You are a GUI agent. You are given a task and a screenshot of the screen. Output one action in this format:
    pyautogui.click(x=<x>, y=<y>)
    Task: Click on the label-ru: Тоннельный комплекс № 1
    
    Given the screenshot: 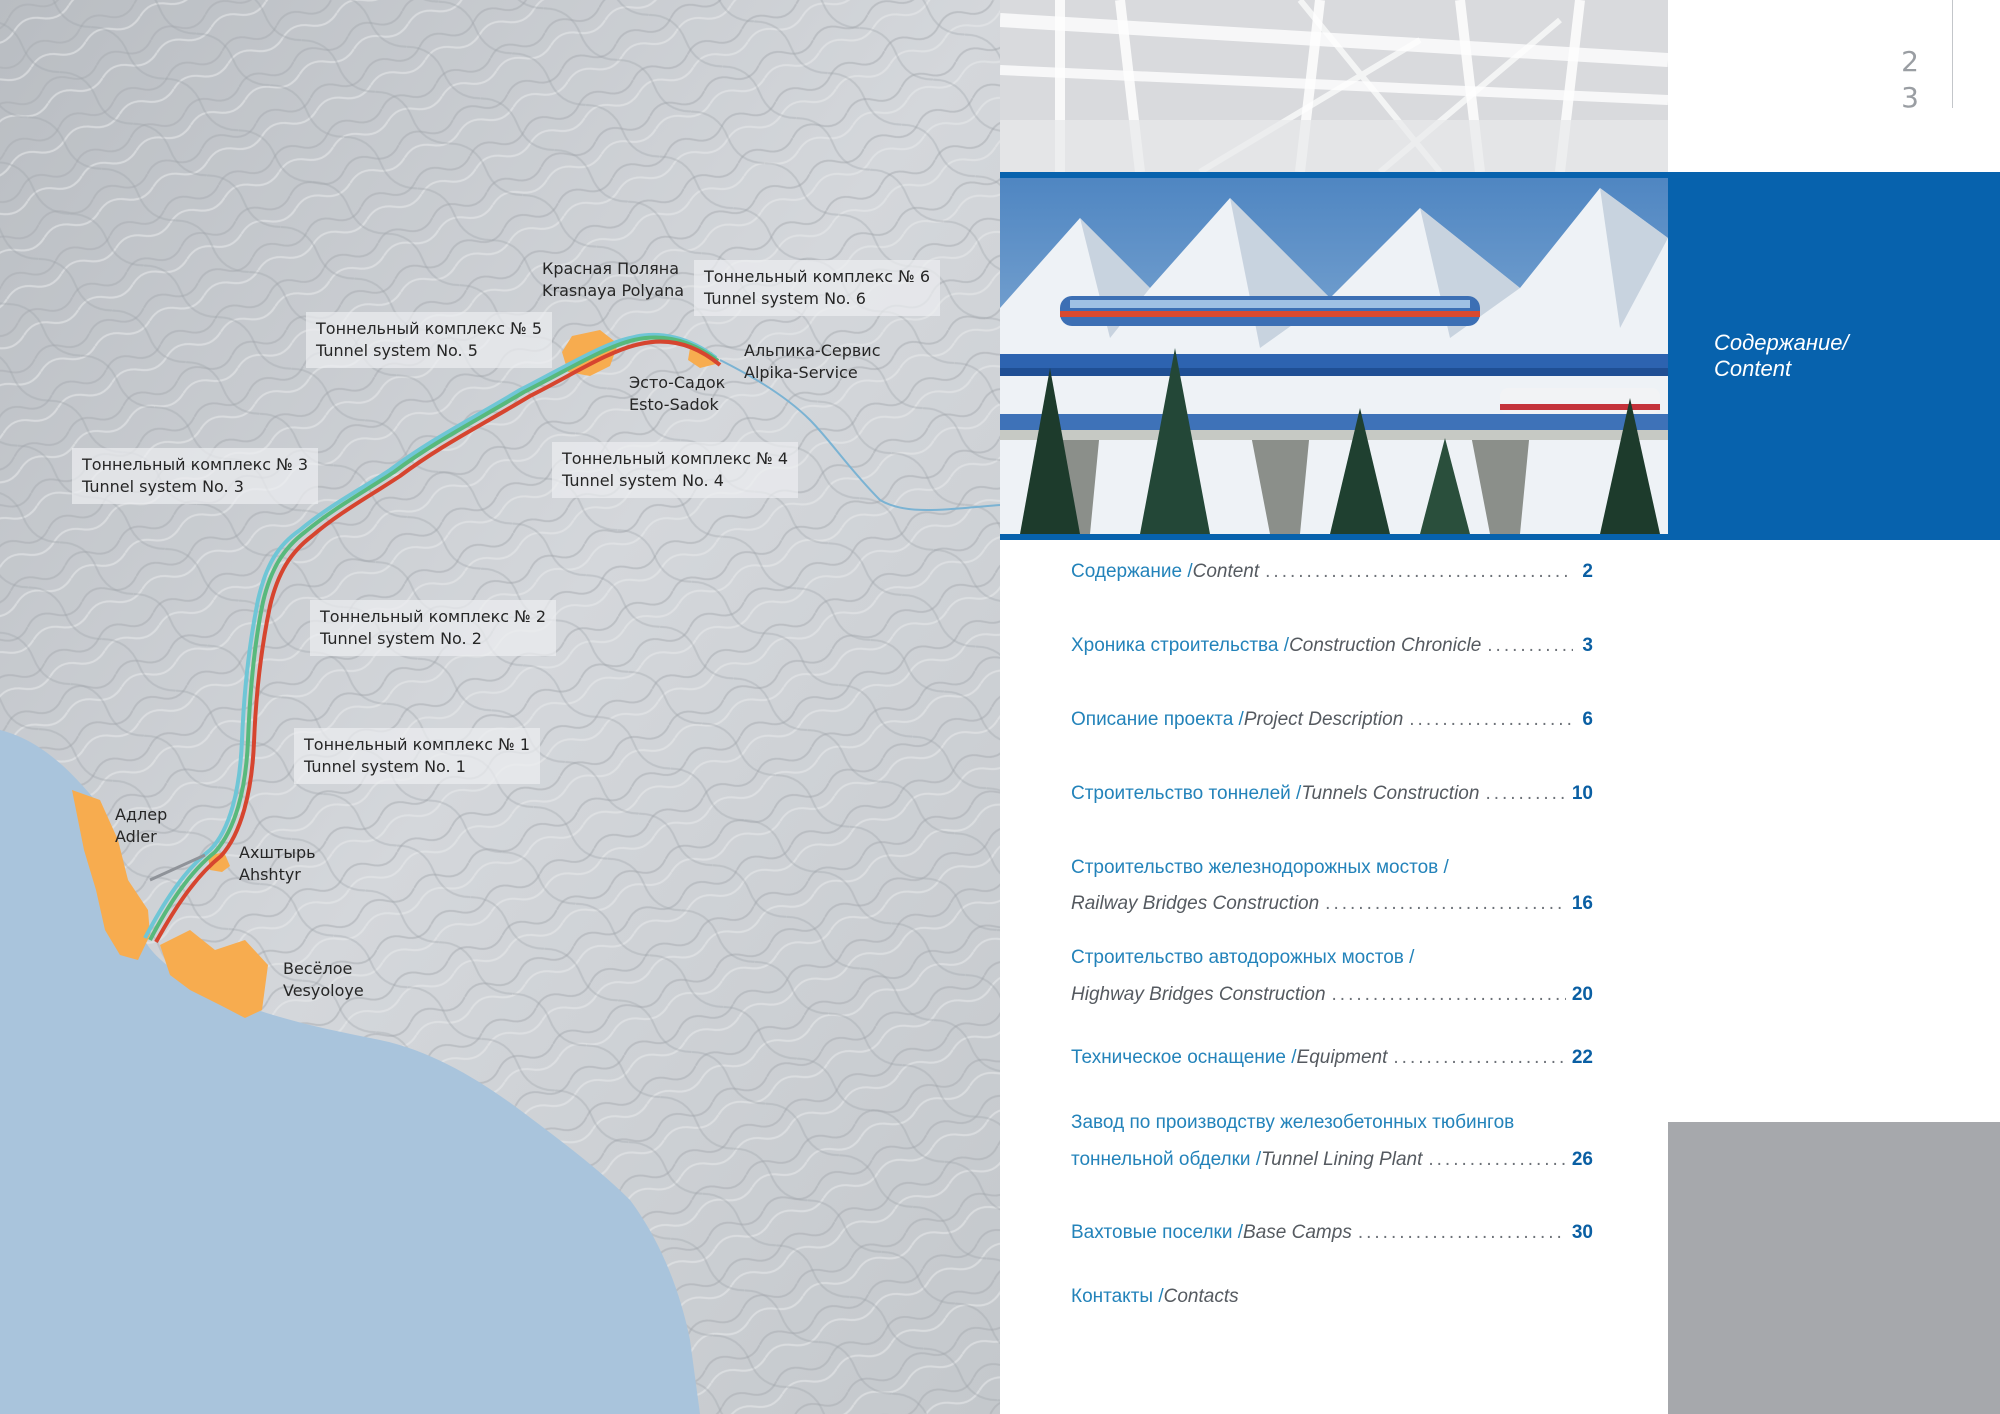 What is the action you would take?
    pyautogui.click(x=417, y=744)
    